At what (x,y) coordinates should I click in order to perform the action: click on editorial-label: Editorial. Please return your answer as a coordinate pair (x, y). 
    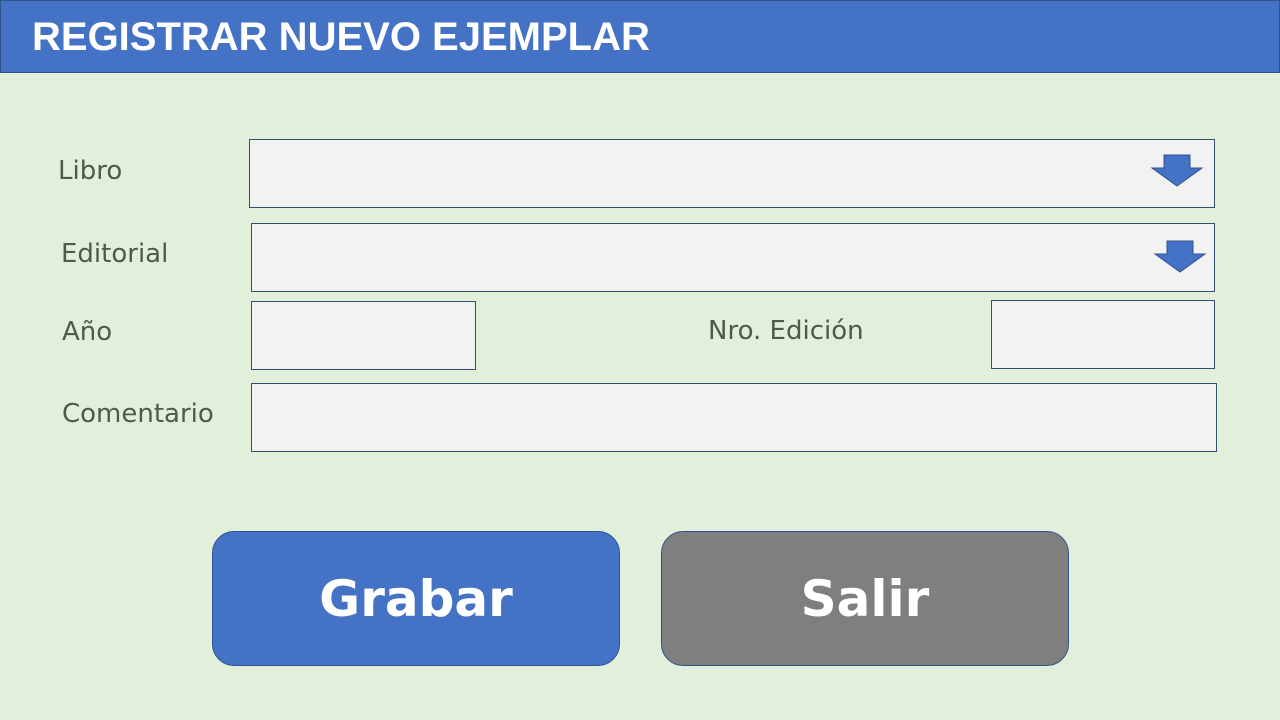
    Looking at the image, I should click on (115, 254).